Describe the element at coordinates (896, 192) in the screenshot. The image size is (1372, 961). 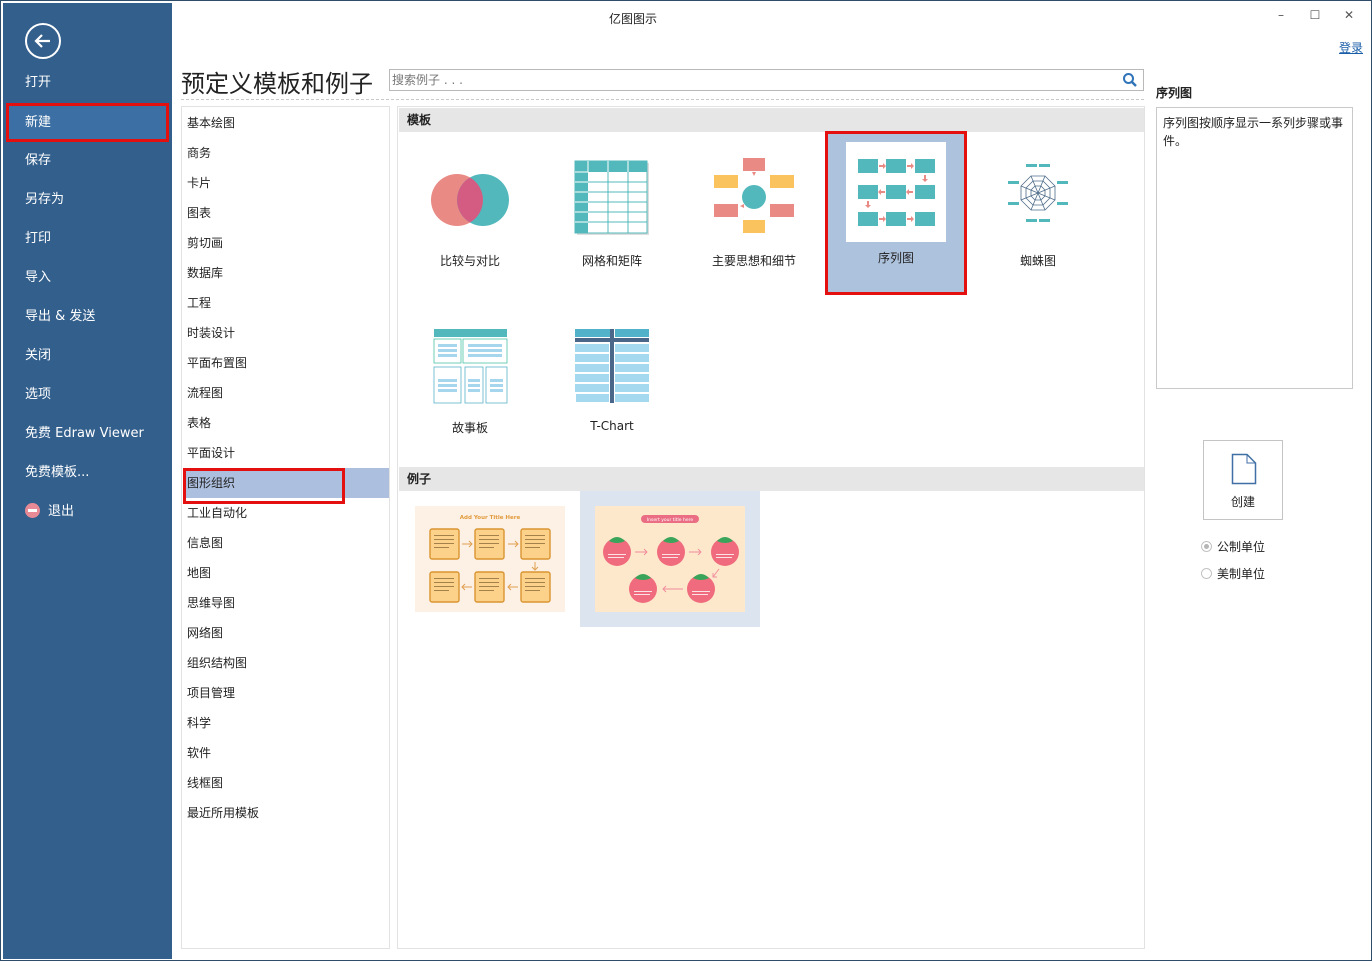
I see `sequence-diagram-icon` at that location.